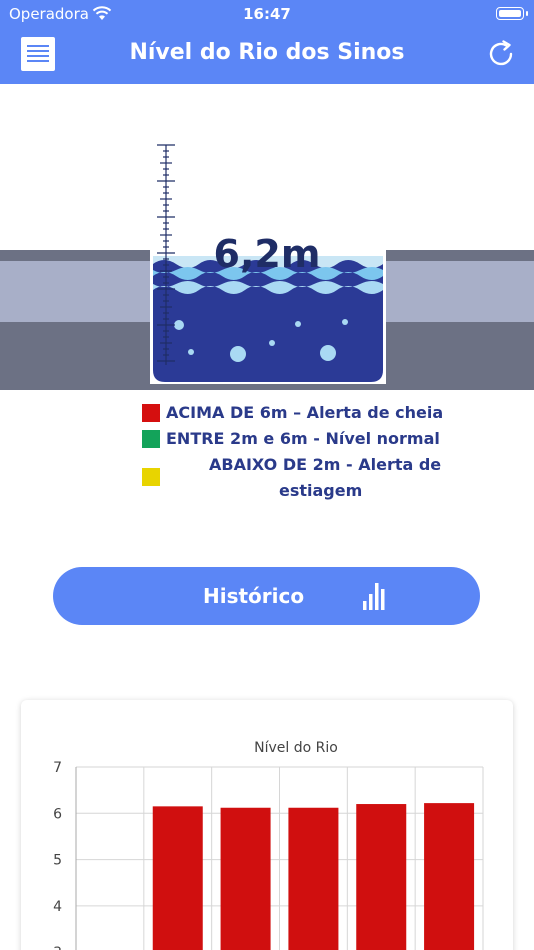 The width and height of the screenshot is (534, 950). What do you see at coordinates (267, 52) in the screenshot?
I see `page-title: Nível do Rio dos Sinos` at bounding box center [267, 52].